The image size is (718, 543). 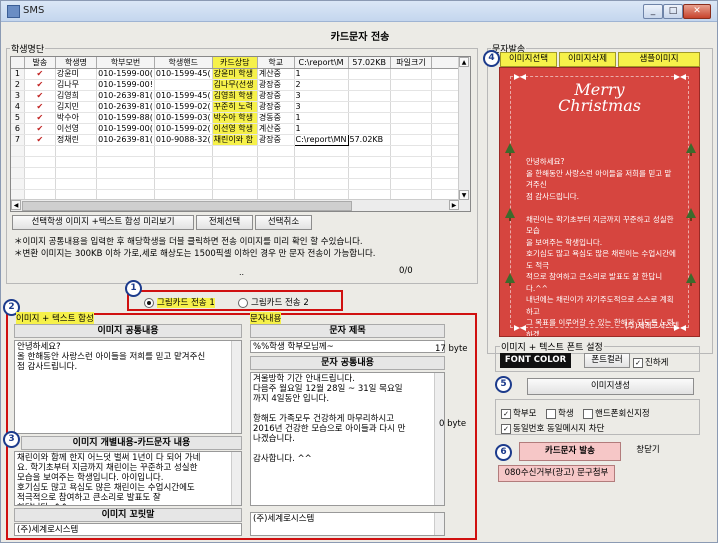 What do you see at coordinates (347, 524) in the screenshot?
I see `message-tail-textarea: (주)세계로시스템` at bounding box center [347, 524].